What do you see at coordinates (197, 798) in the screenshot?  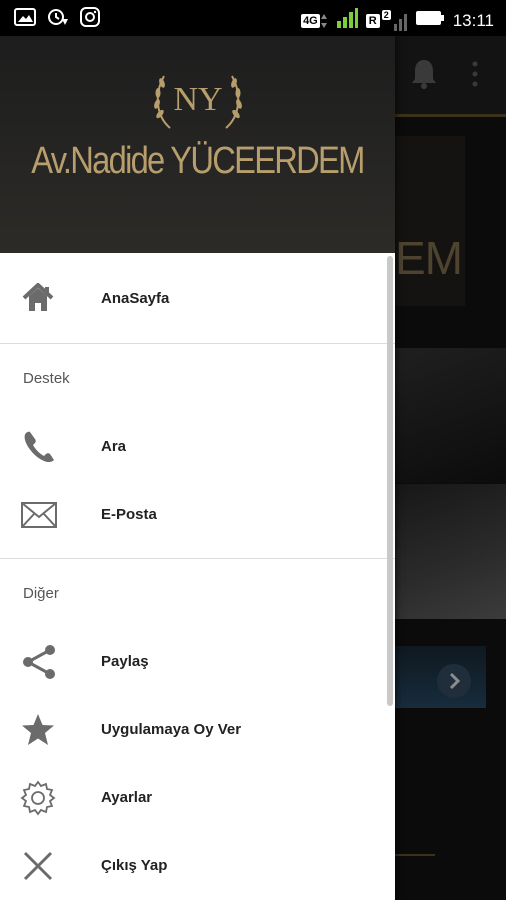 I see `menu-item-settings: Ayarlar` at bounding box center [197, 798].